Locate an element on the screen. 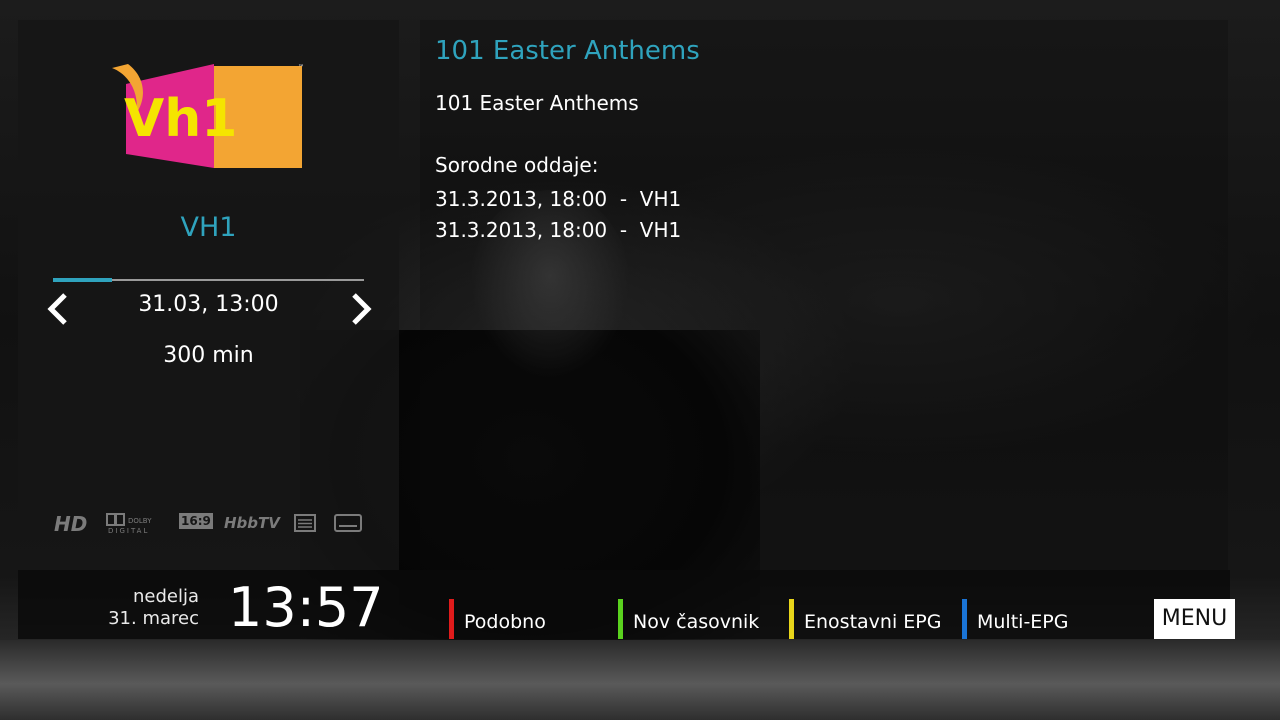 Image resolution: width=1280 pixels, height=720 pixels. aspect-16-9-icon: 16:9 is located at coordinates (196, 521).